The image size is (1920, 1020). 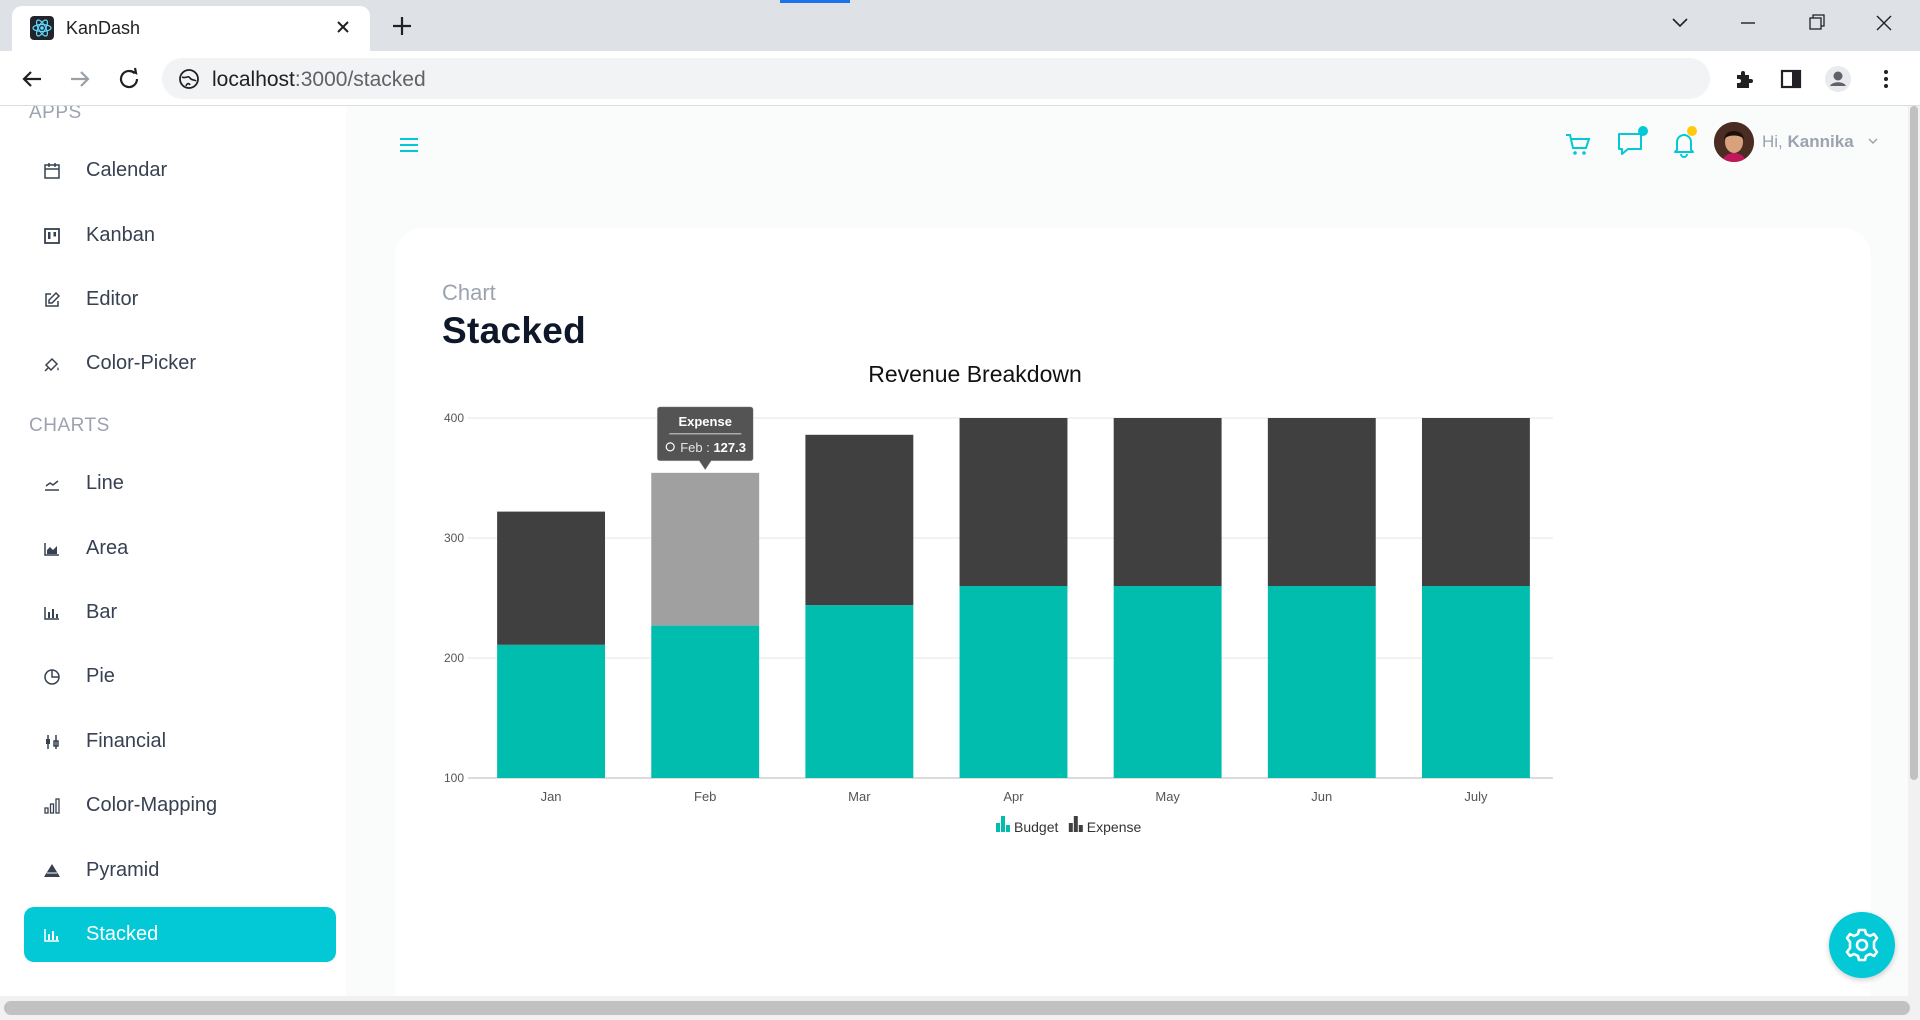 What do you see at coordinates (936, 78) in the screenshot?
I see `address-bar: localhost:3000/stacked` at bounding box center [936, 78].